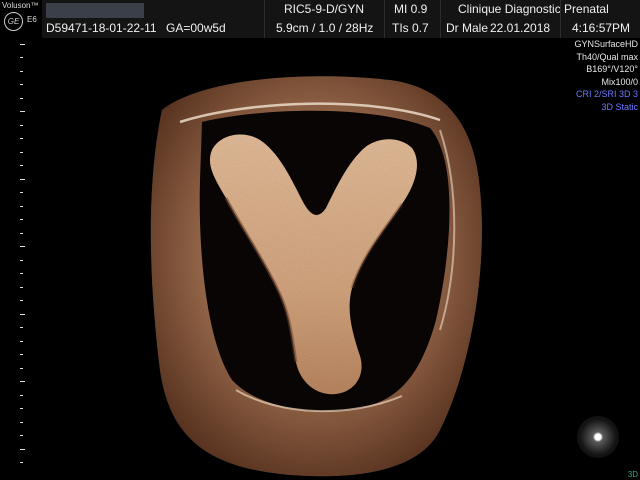 The height and width of the screenshot is (480, 640). Describe the element at coordinates (95, 10) in the screenshot. I see `patient-name-field` at that location.